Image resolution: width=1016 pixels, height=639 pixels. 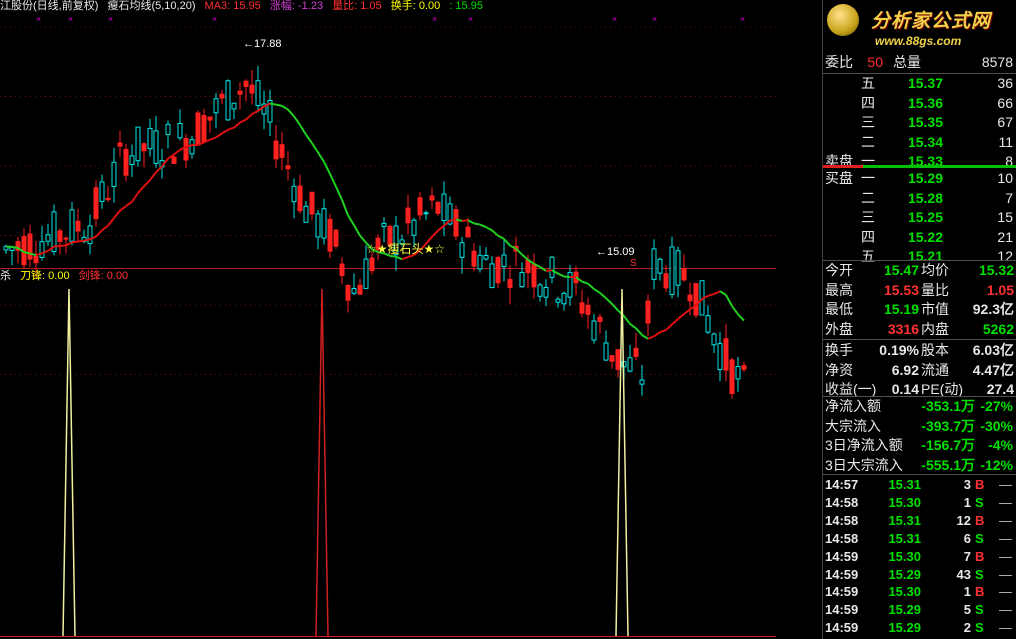 I want to click on stat-value: 92.3亿, so click(x=993, y=309).